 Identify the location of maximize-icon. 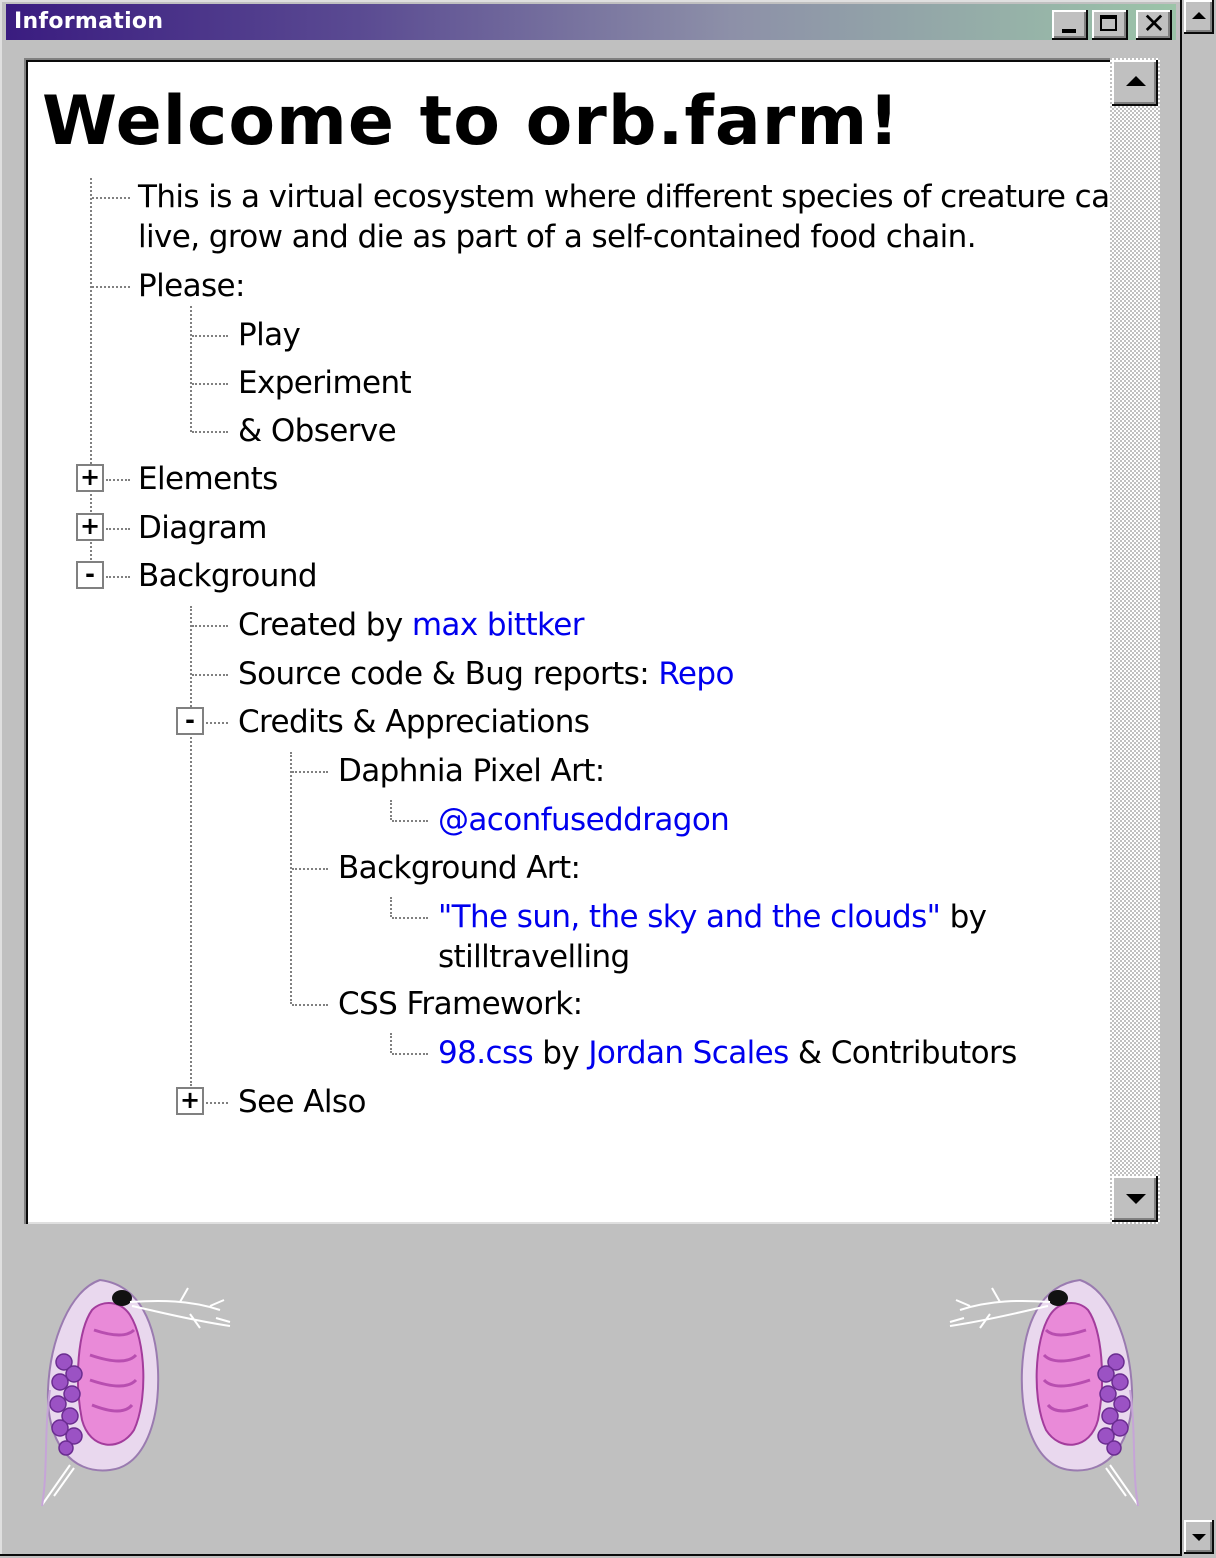
(1108, 23).